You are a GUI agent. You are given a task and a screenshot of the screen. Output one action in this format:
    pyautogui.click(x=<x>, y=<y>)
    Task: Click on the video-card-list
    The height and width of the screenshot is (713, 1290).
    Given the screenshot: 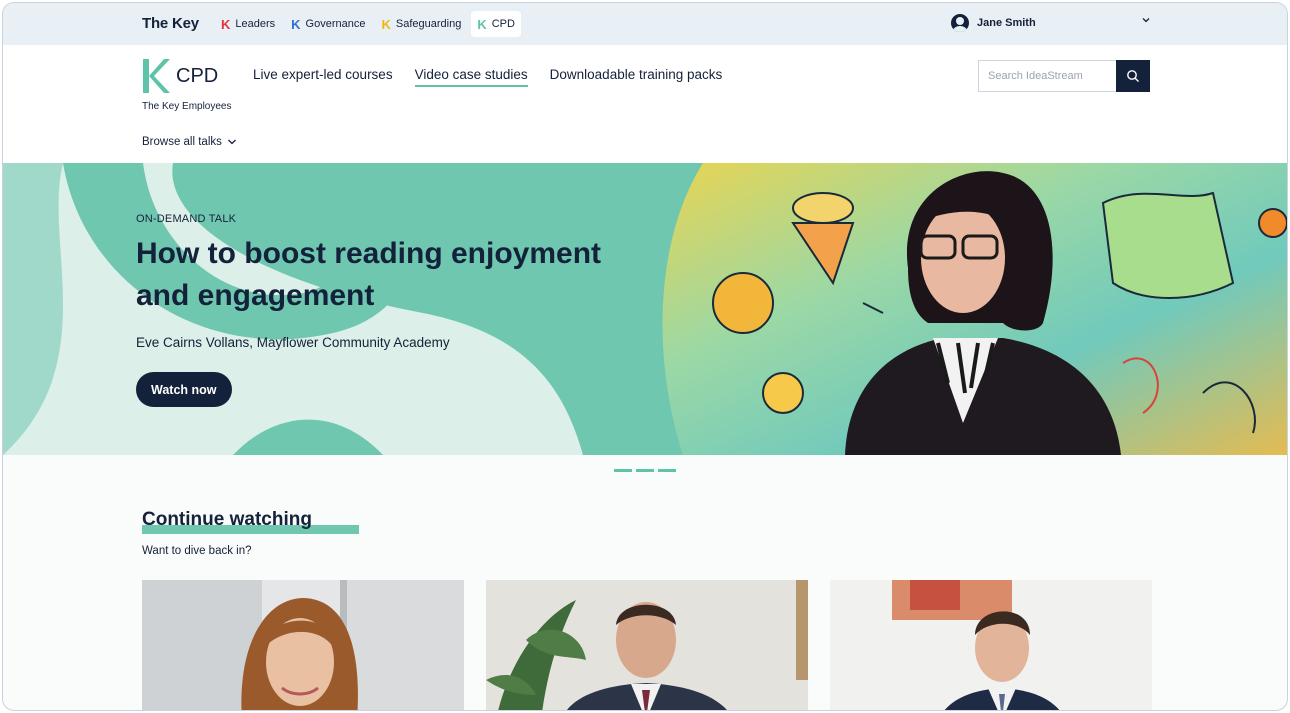 What is the action you would take?
    pyautogui.click(x=647, y=645)
    